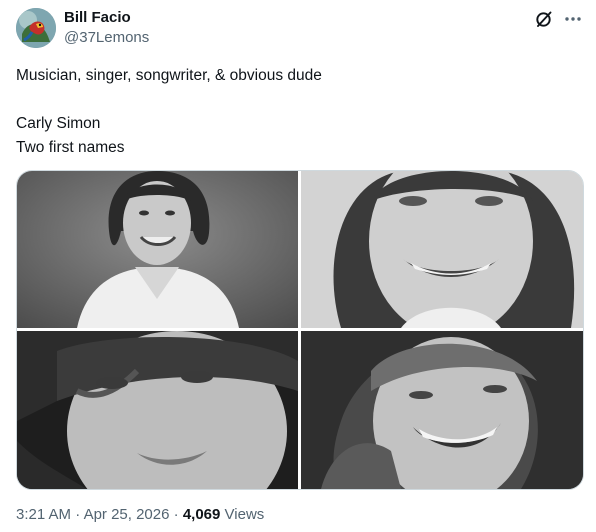 This screenshot has height=532, width=596. What do you see at coordinates (43, 514) in the screenshot?
I see `tweet-time: 3:21 AM` at bounding box center [43, 514].